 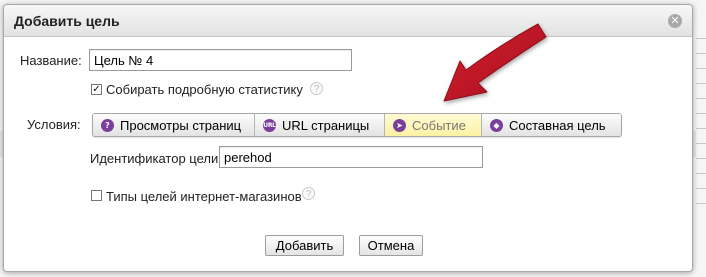 What do you see at coordinates (54, 124) in the screenshot?
I see `conditions-label: Условия:` at bounding box center [54, 124].